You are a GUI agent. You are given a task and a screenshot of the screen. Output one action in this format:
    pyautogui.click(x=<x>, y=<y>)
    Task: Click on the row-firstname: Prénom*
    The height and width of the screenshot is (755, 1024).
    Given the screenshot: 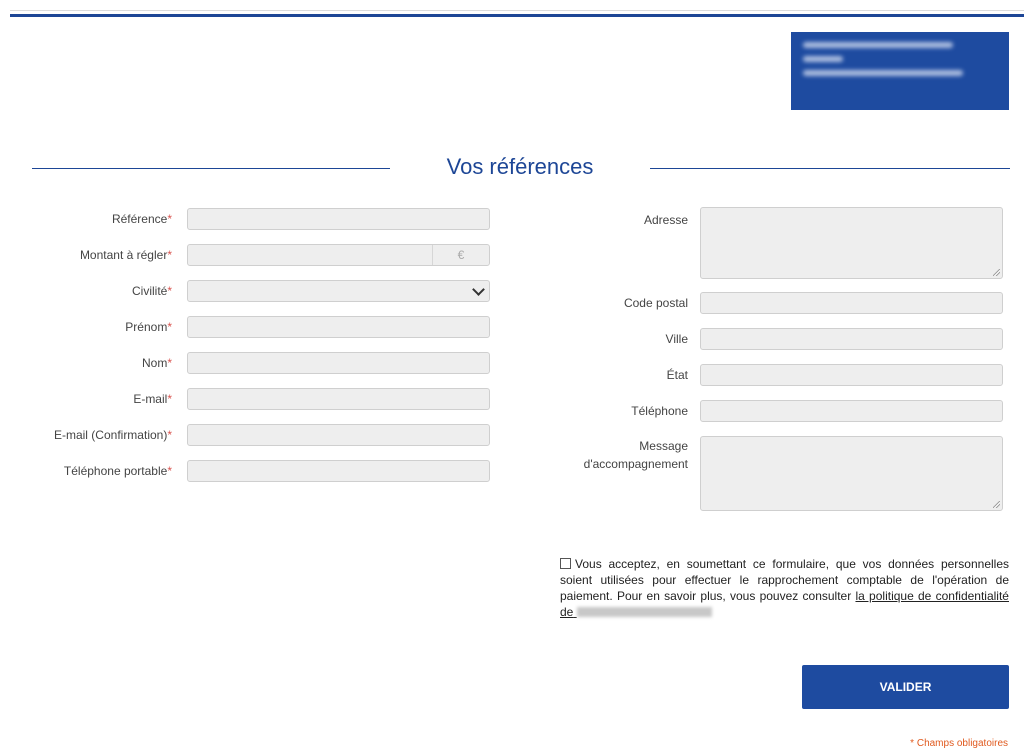 What is the action you would take?
    pyautogui.click(x=250, y=327)
    